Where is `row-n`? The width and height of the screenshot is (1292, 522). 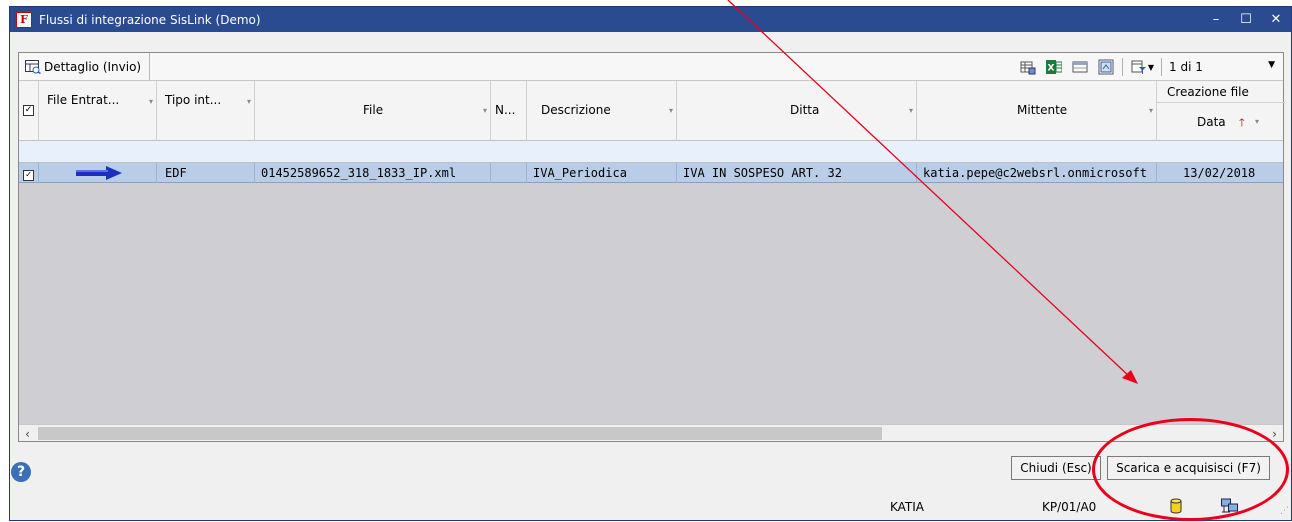
row-n is located at coordinates (509, 173).